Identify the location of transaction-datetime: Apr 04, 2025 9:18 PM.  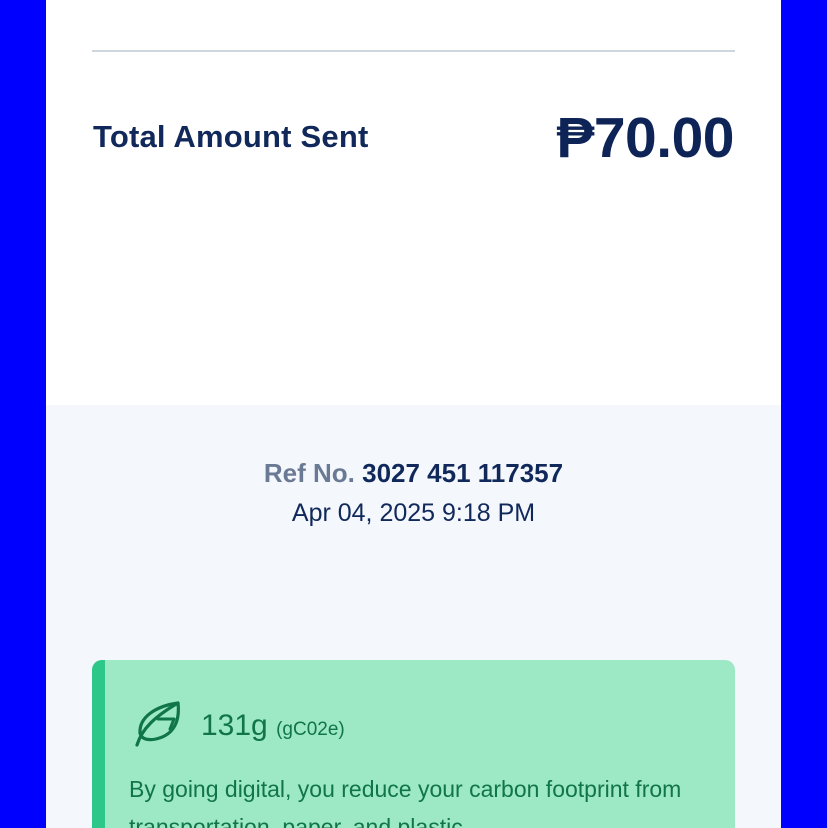
(413, 513).